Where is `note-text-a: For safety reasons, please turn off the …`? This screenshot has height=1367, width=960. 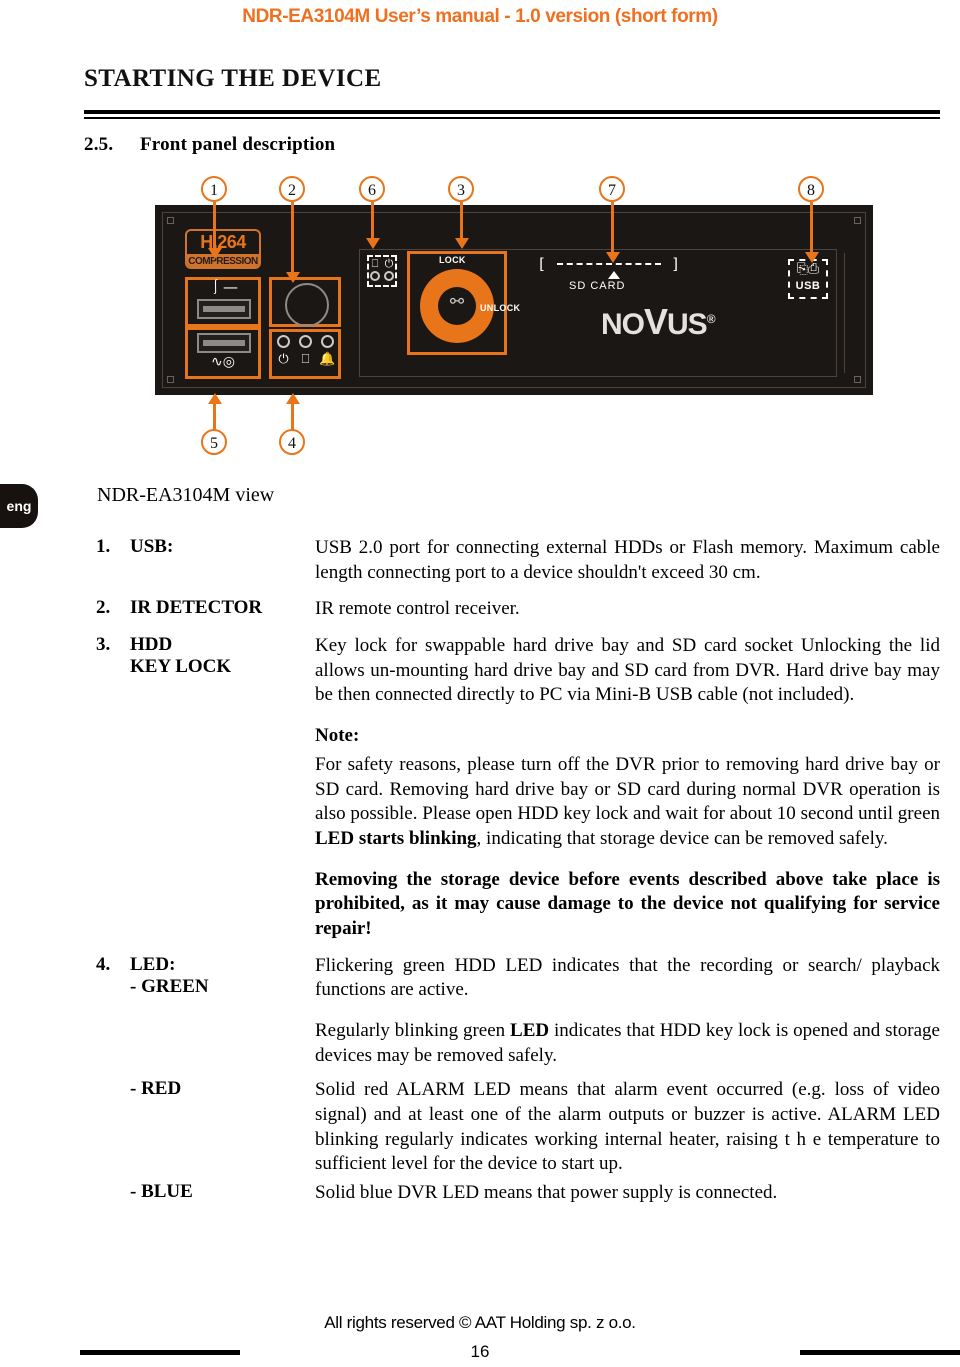 note-text-a: For safety reasons, please turn off the … is located at coordinates (627, 789).